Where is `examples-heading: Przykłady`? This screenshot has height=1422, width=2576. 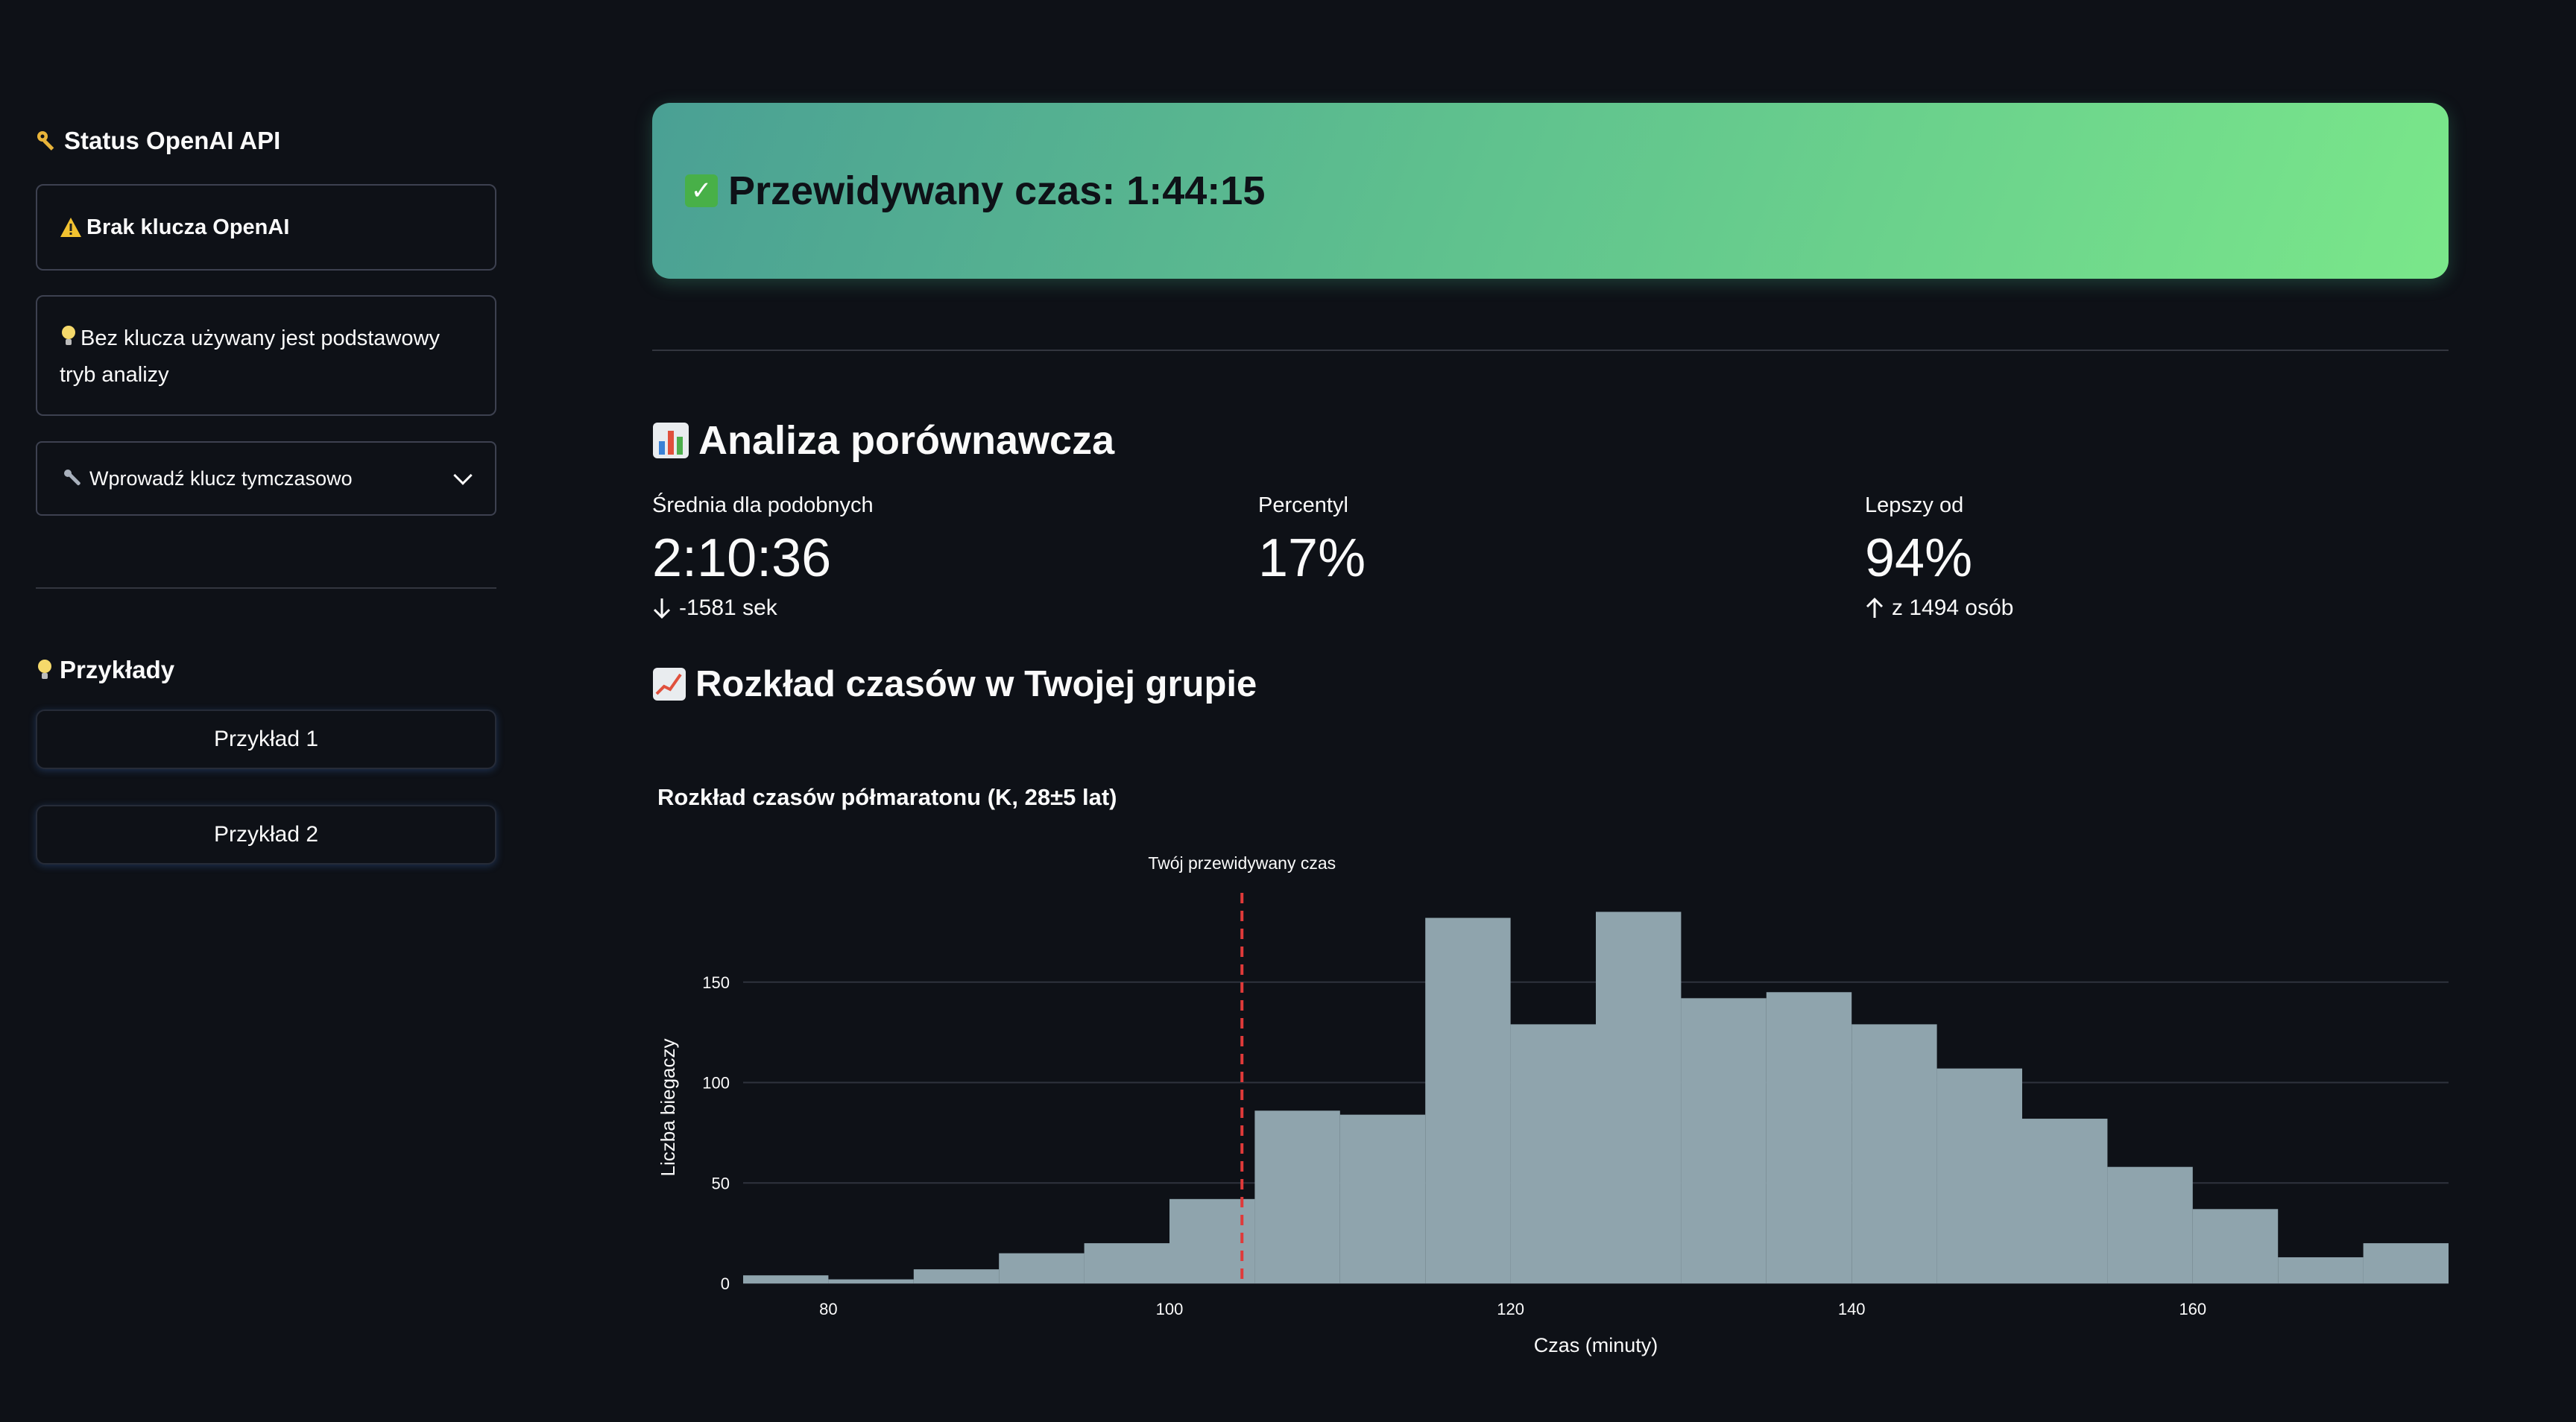 examples-heading: Przykłady is located at coordinates (105, 670).